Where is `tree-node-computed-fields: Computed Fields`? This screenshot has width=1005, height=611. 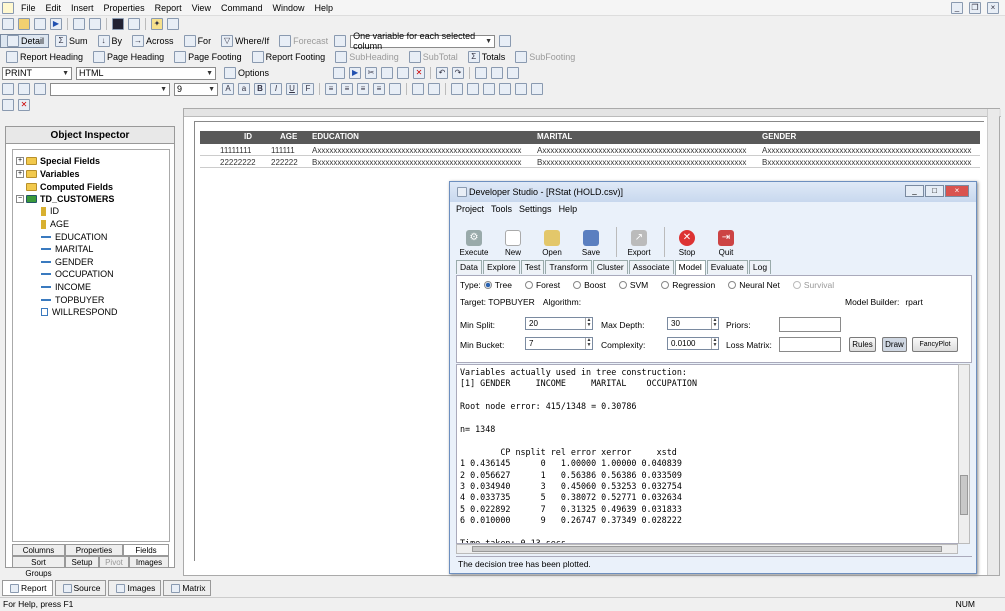 tree-node-computed-fields: Computed Fields is located at coordinates (69, 187).